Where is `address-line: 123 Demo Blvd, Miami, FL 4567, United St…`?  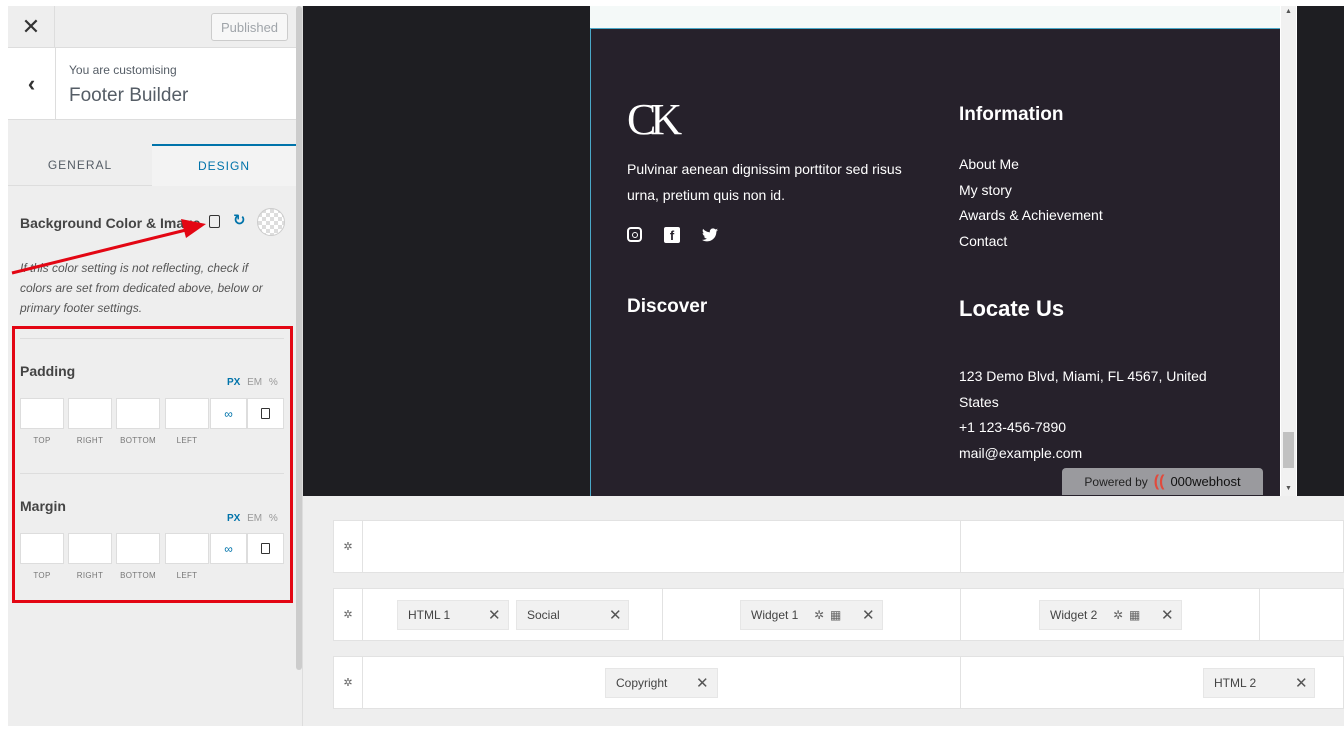 address-line: 123 Demo Blvd, Miami, FL 4567, United St… is located at coordinates (1083, 389).